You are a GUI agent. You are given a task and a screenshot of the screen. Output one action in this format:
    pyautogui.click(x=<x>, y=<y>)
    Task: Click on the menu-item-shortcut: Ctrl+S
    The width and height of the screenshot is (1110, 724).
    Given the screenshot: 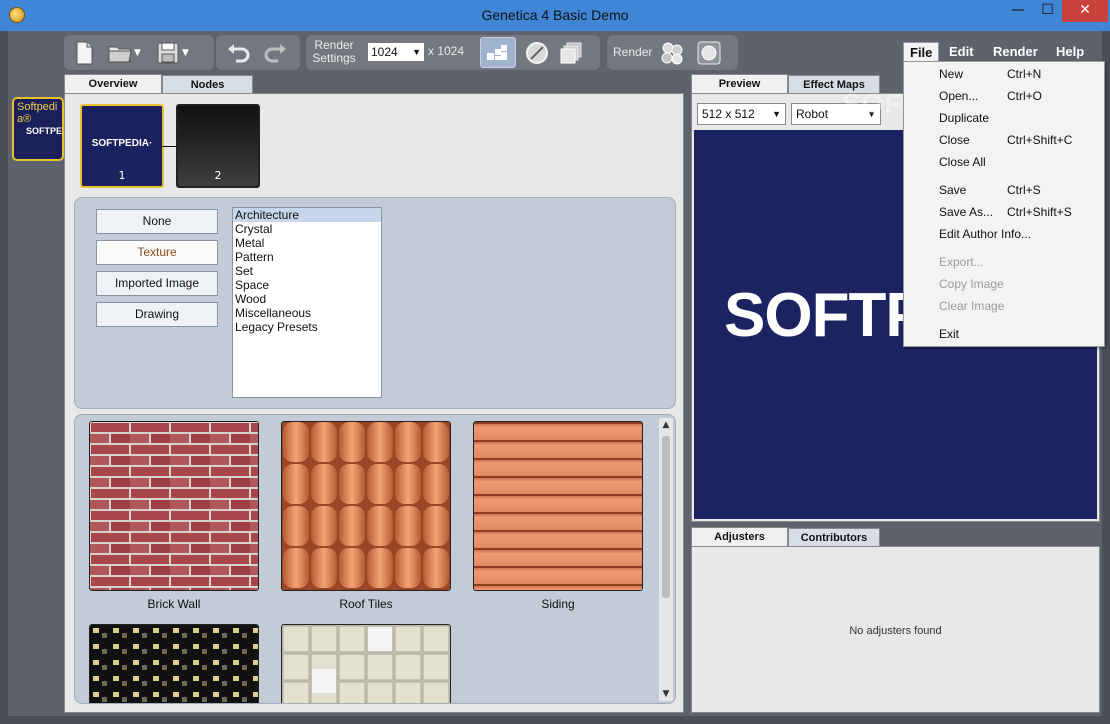 What is the action you would take?
    pyautogui.click(x=1024, y=190)
    